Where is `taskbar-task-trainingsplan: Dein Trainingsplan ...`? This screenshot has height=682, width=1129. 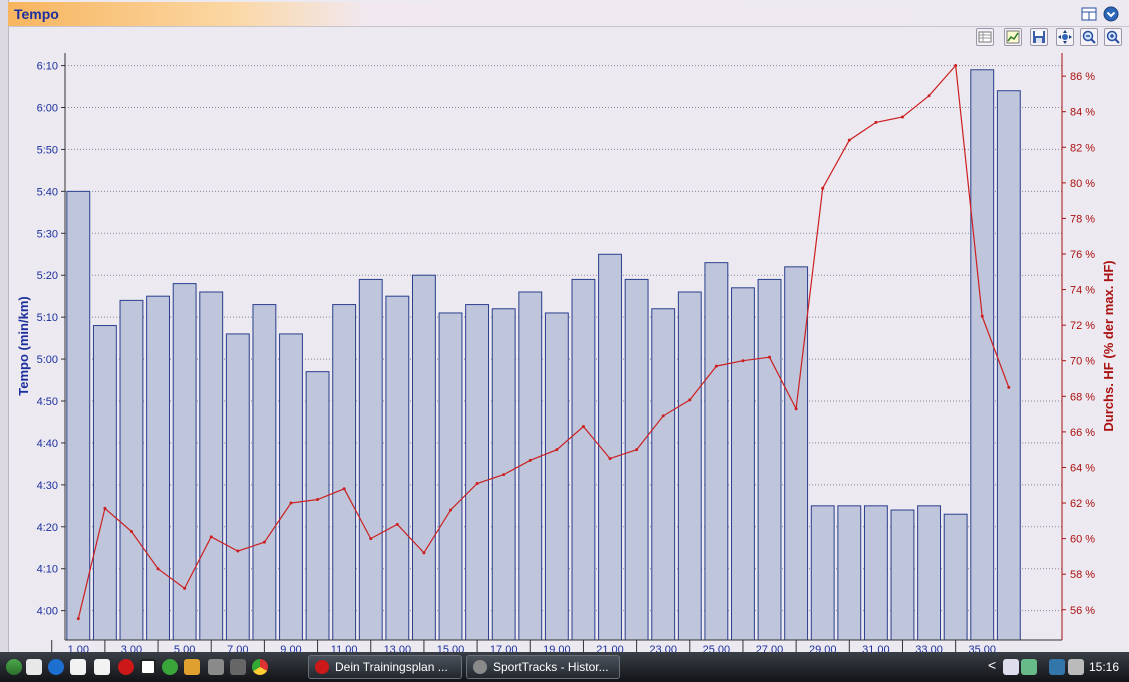 taskbar-task-trainingsplan: Dein Trainingsplan ... is located at coordinates (385, 667).